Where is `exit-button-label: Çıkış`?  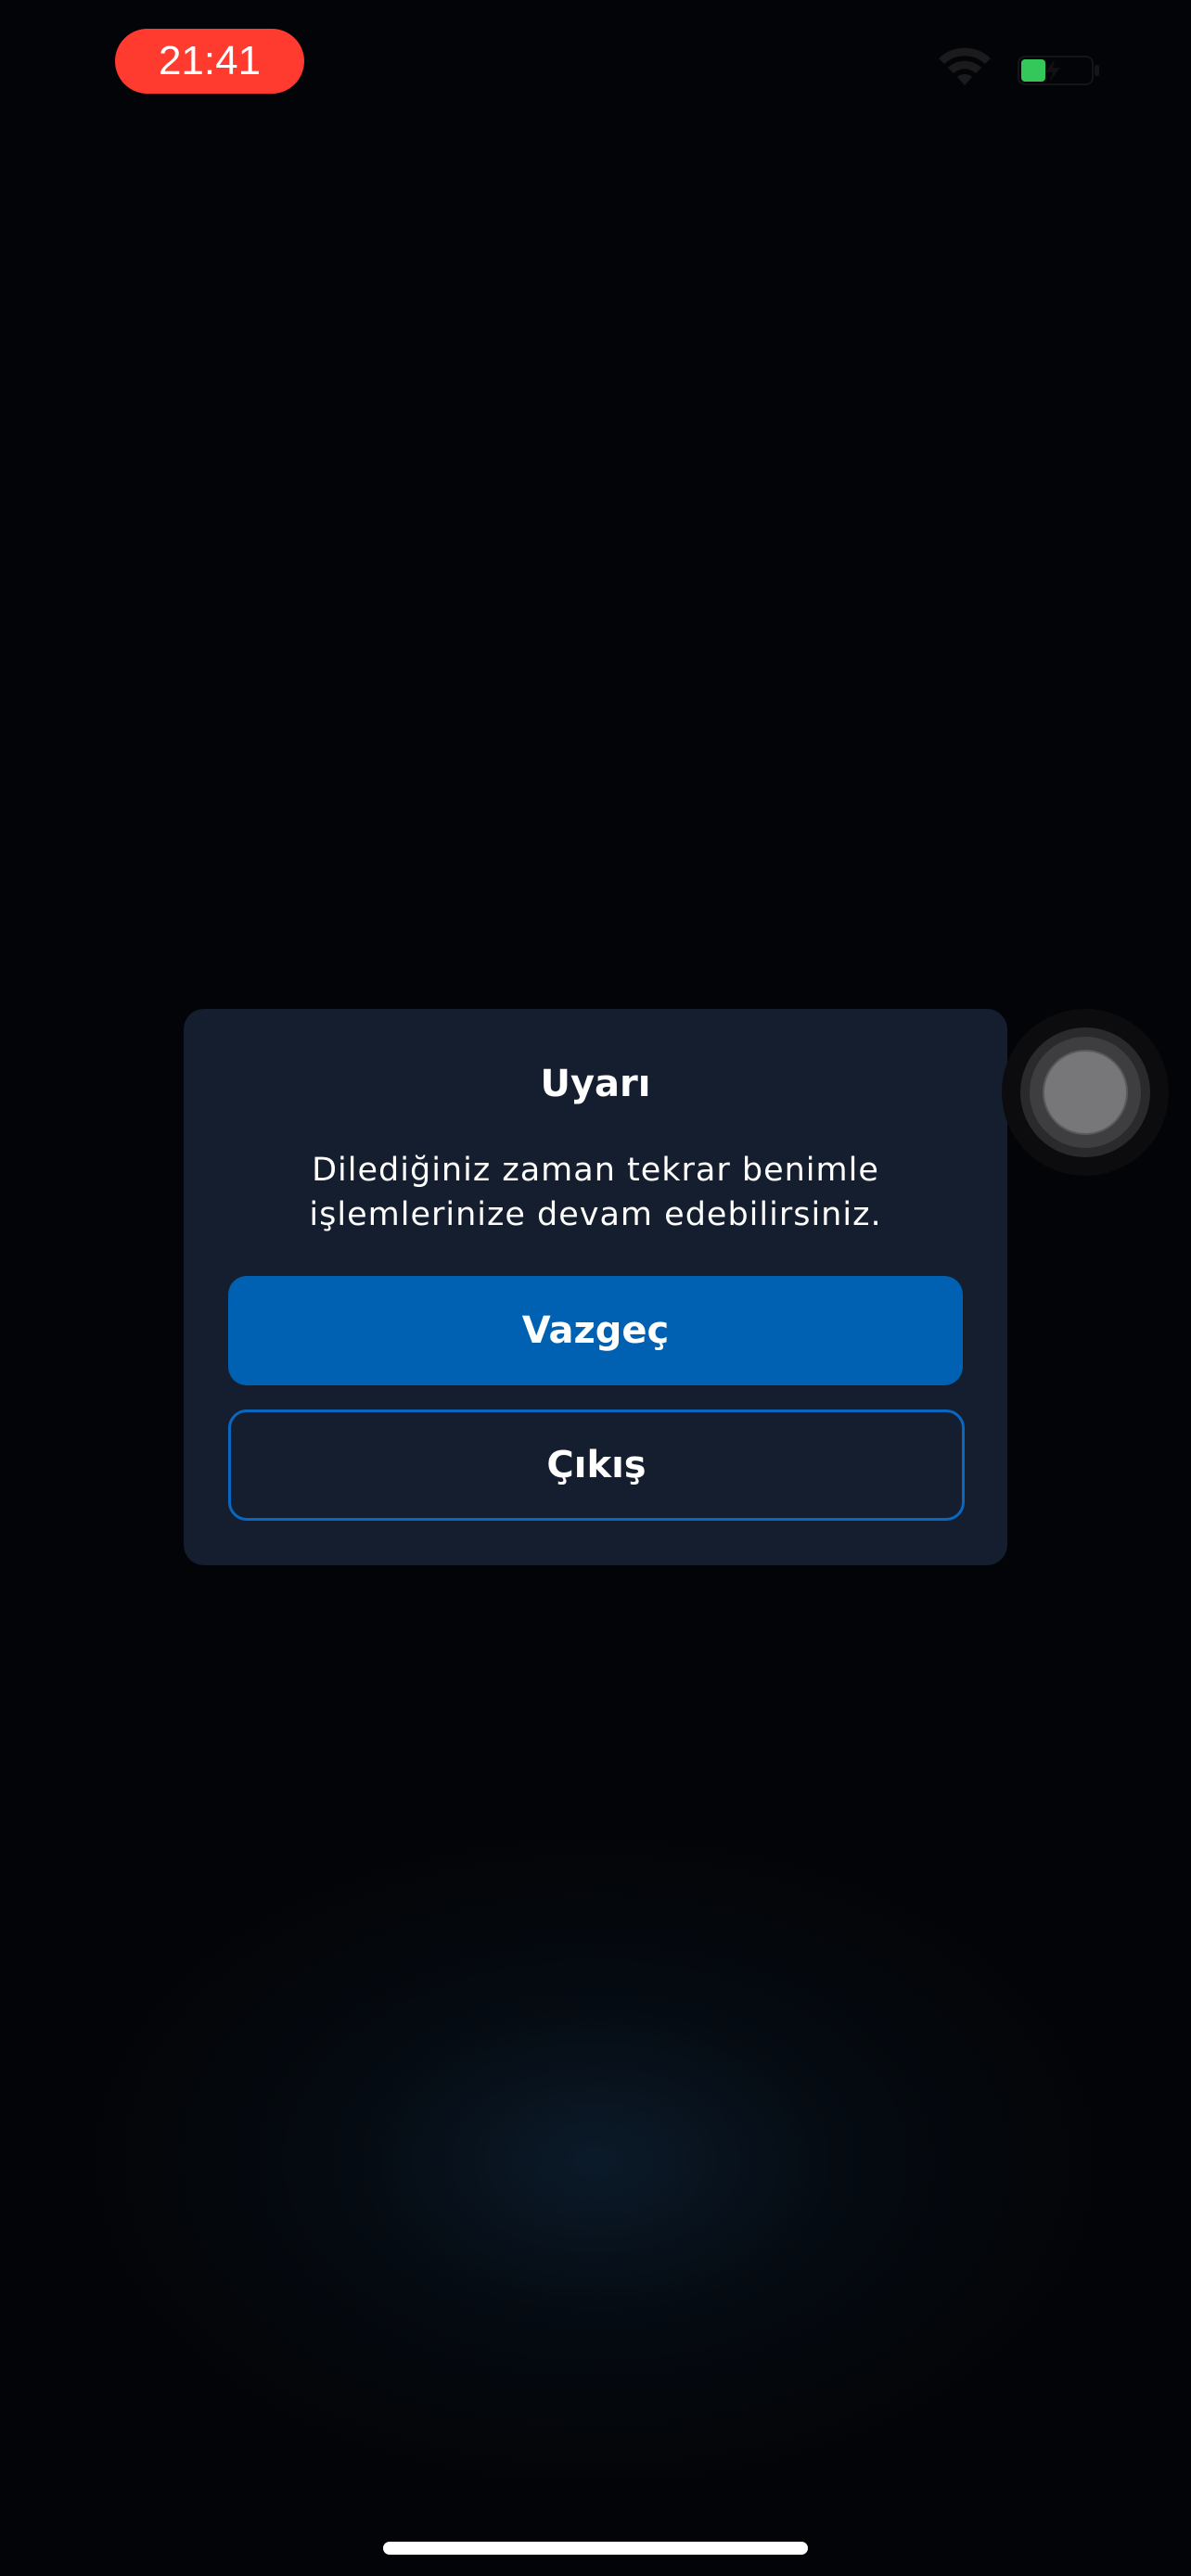
exit-button-label: Çıkış is located at coordinates (597, 1465).